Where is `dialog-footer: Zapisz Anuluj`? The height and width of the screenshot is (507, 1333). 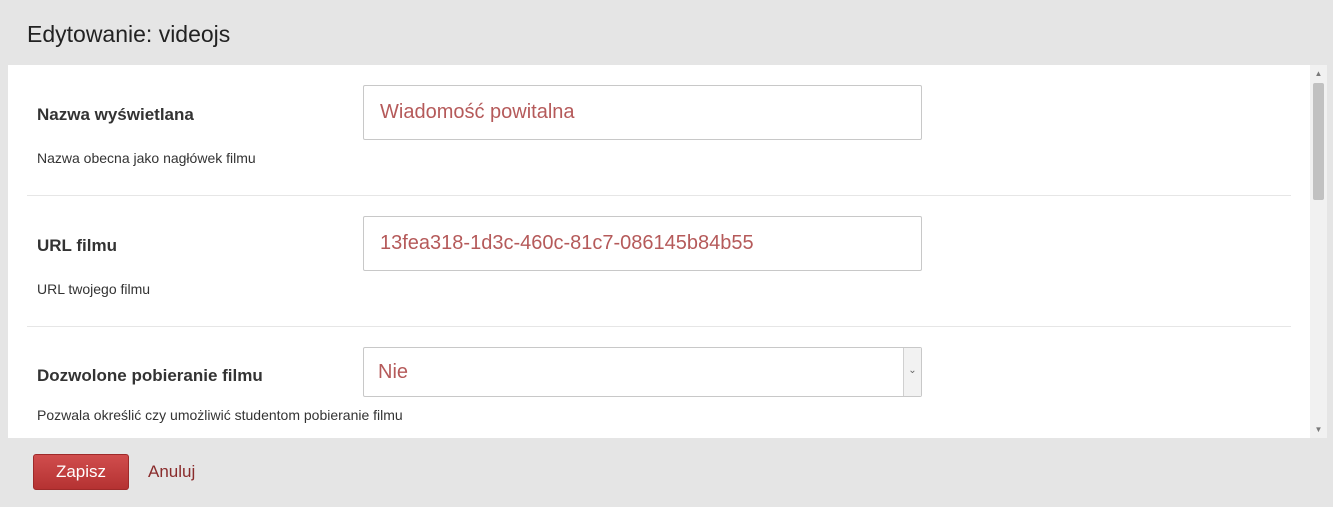 dialog-footer: Zapisz Anuluj is located at coordinates (666, 472).